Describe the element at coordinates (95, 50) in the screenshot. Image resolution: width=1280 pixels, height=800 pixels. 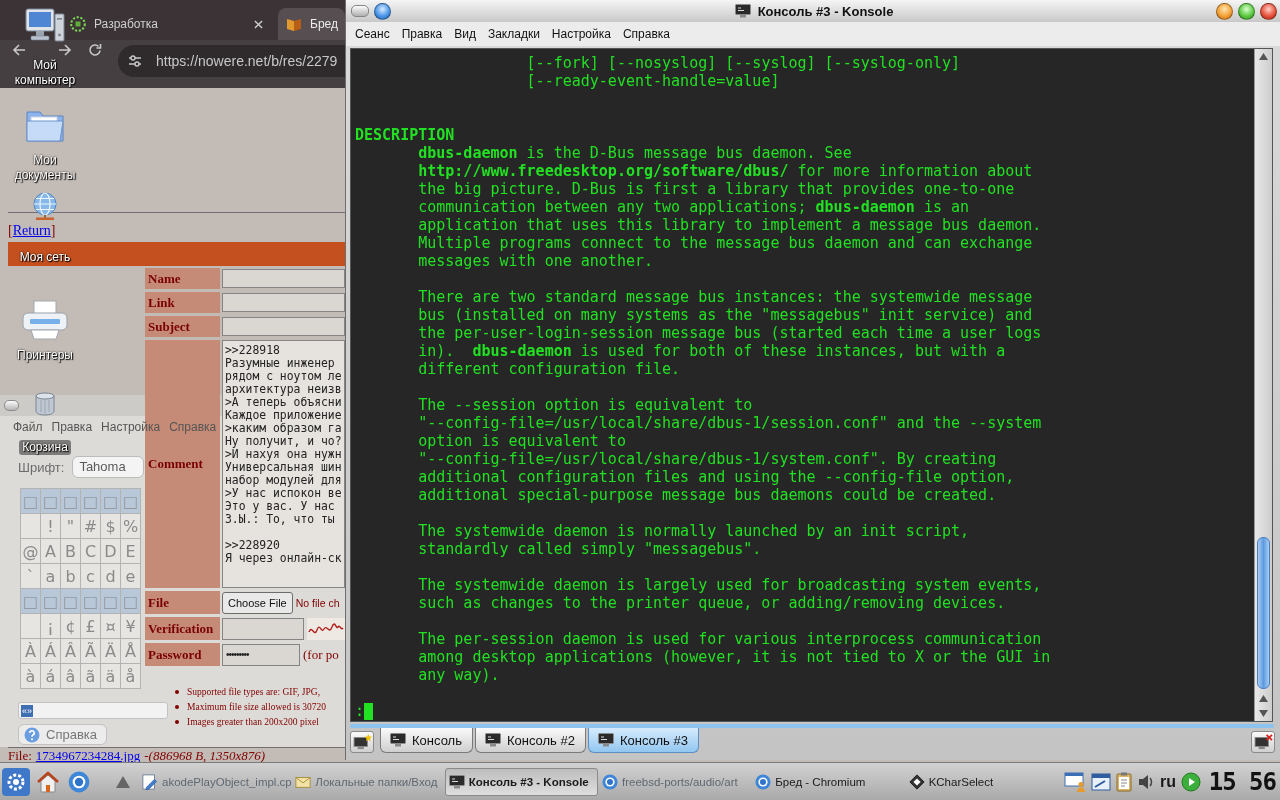
I see `reload-icon` at that location.